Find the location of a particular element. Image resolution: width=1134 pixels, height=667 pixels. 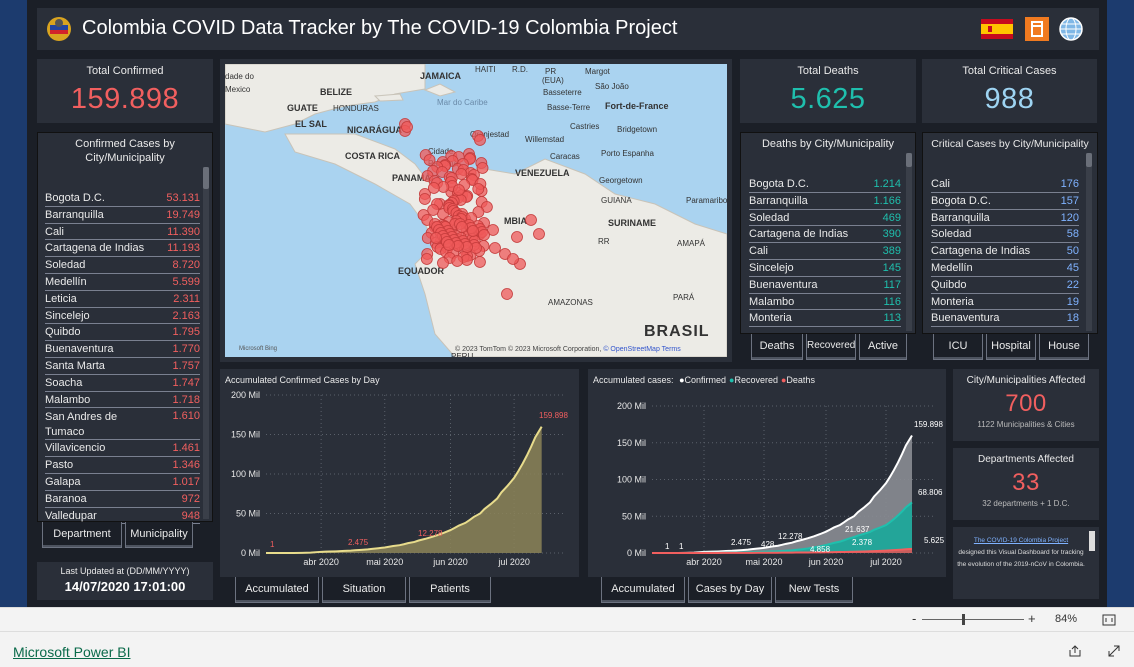

table-row: Bogota D.C. 53.131 is located at coordinates (122, 198).